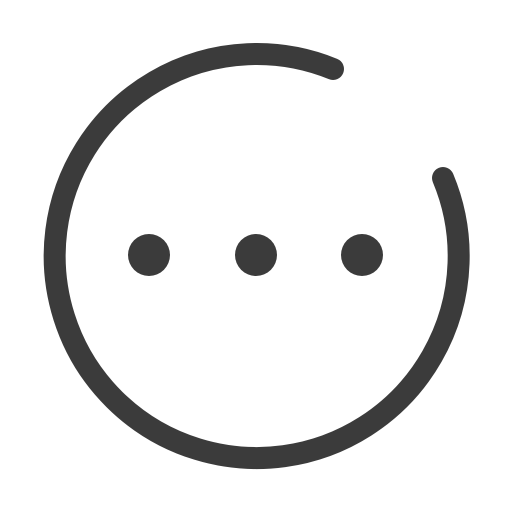 The width and height of the screenshot is (512, 512). Describe the element at coordinates (362, 255) in the screenshot. I see `ellipsis-dot-right` at that location.